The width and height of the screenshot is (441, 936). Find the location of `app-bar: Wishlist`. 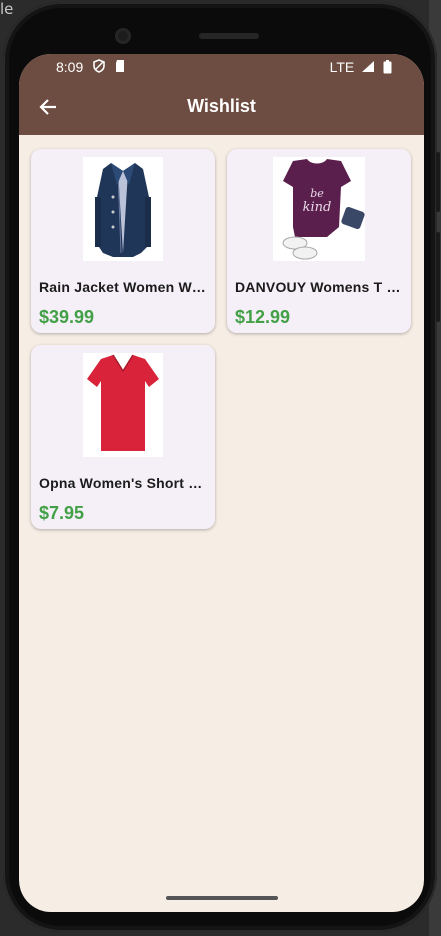

app-bar: Wishlist is located at coordinates (221, 108).